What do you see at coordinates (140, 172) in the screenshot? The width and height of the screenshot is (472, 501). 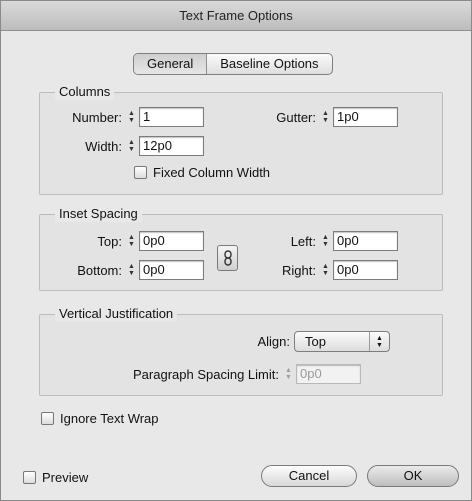 I see `fixed-column-width-checkbox` at bounding box center [140, 172].